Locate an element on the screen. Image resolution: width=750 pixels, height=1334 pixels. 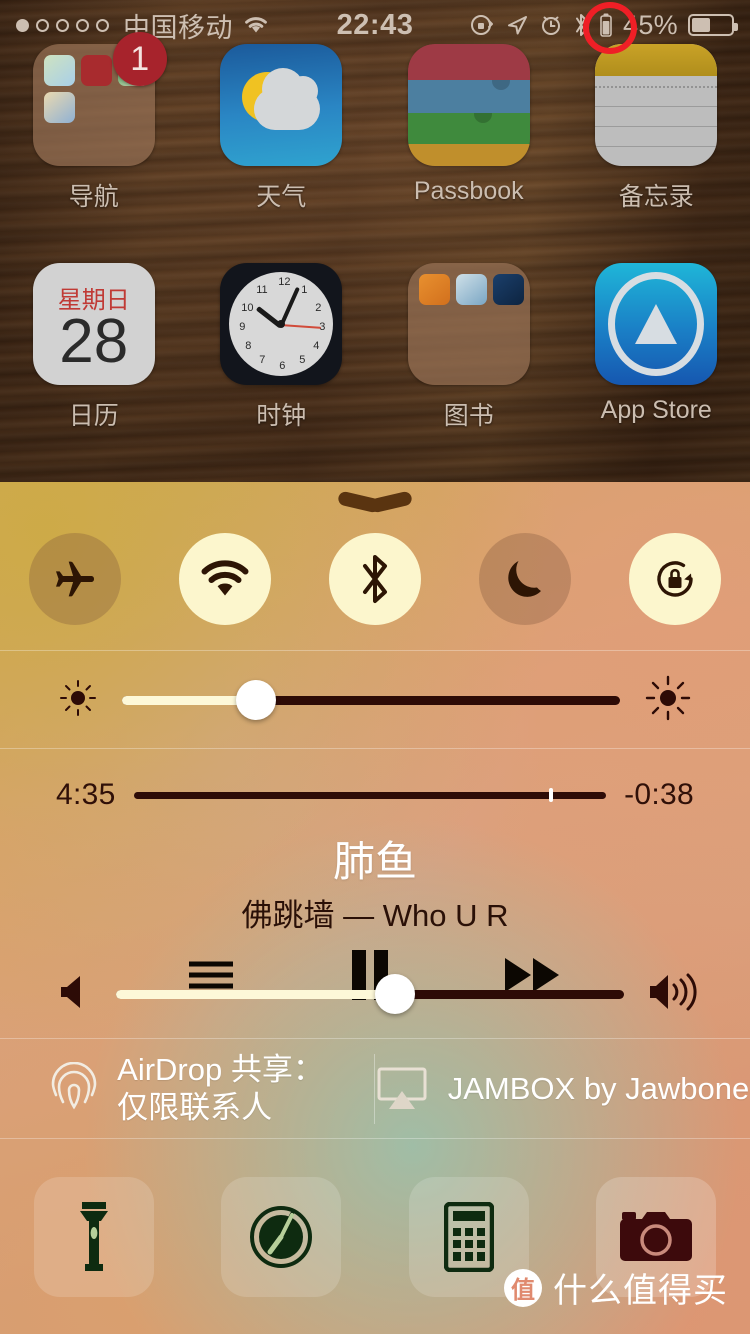
control-center-grabber is located at coordinates (375, 503).